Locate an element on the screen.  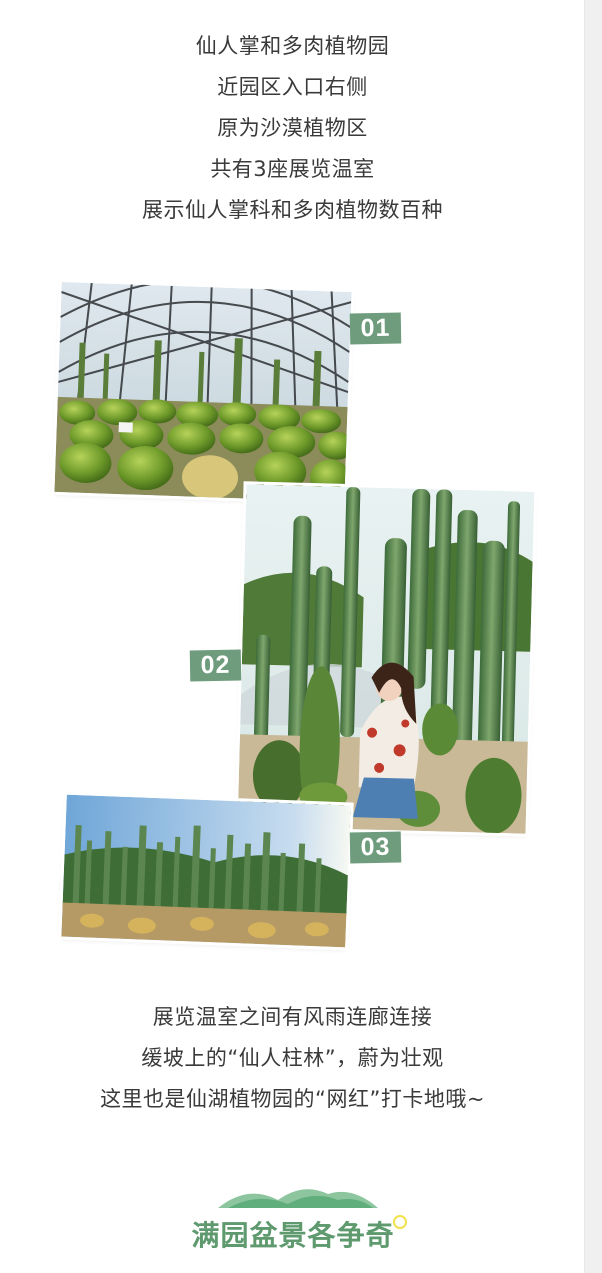
photo-number-badge: 02 is located at coordinates (215, 665).